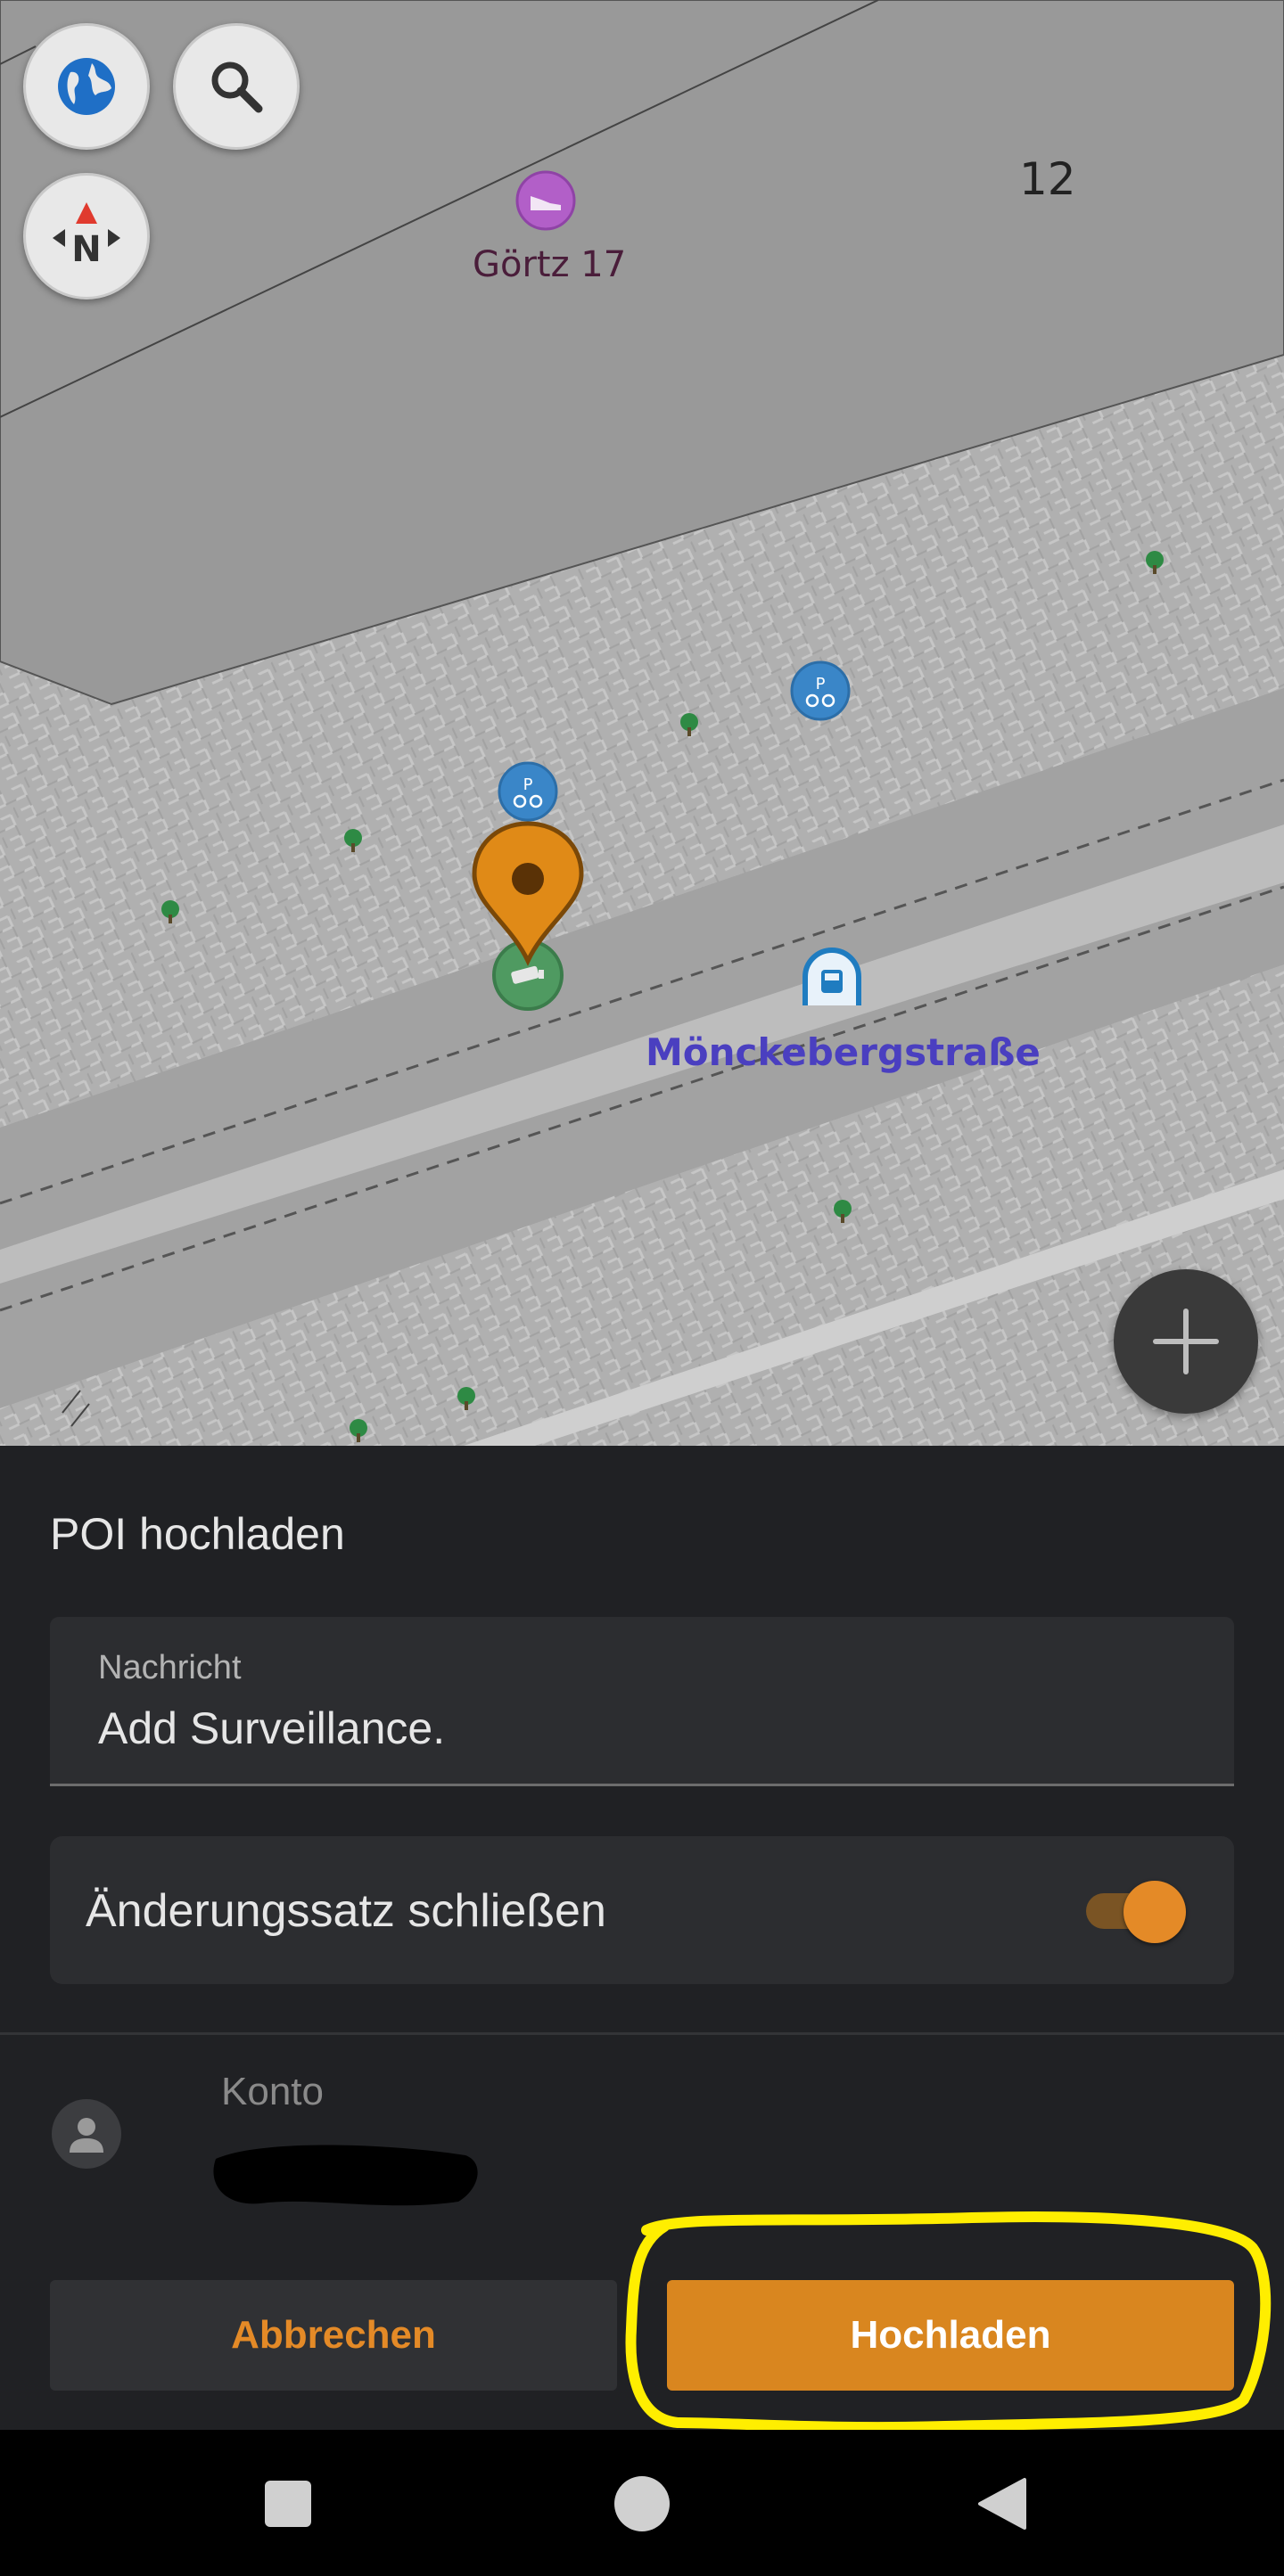 The width and height of the screenshot is (1284, 2576). I want to click on close-changeset-switch, so click(1136, 1910).